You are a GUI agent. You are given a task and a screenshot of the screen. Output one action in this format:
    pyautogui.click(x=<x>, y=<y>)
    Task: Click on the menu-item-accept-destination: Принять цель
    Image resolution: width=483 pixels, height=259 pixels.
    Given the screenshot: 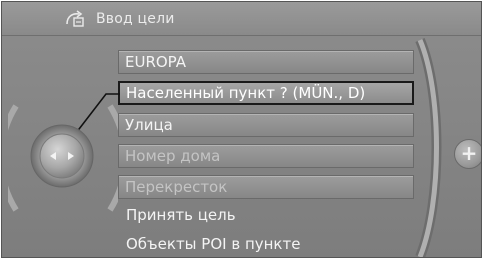 What is the action you would take?
    pyautogui.click(x=266, y=216)
    